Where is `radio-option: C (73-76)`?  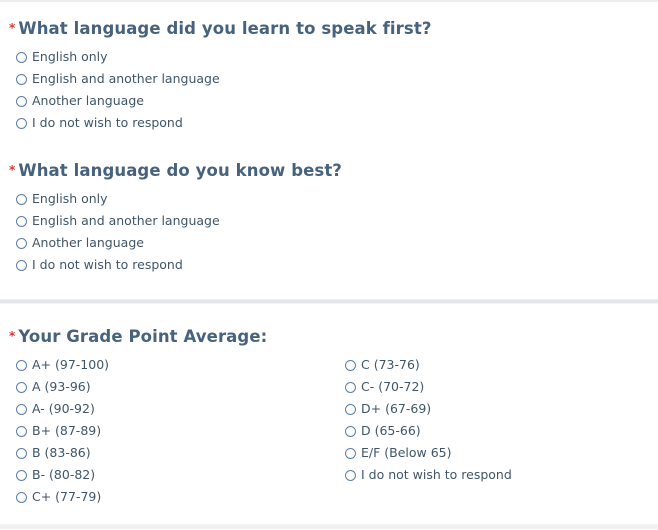 radio-option: C (73-76) is located at coordinates (420, 365).